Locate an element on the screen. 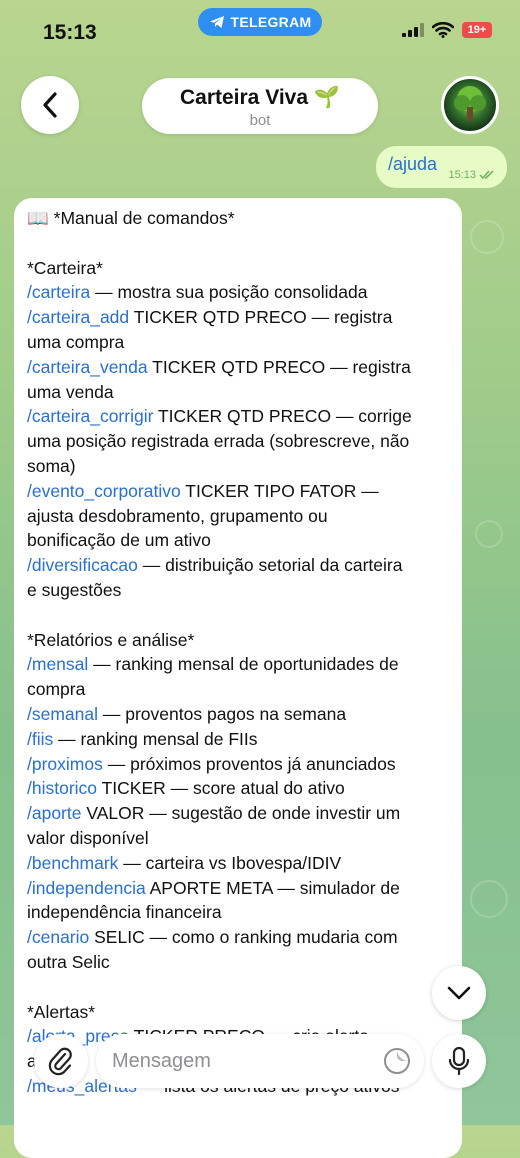 Image resolution: width=520 pixels, height=1158 pixels. message-line-text: valor disponível is located at coordinates (88, 837).